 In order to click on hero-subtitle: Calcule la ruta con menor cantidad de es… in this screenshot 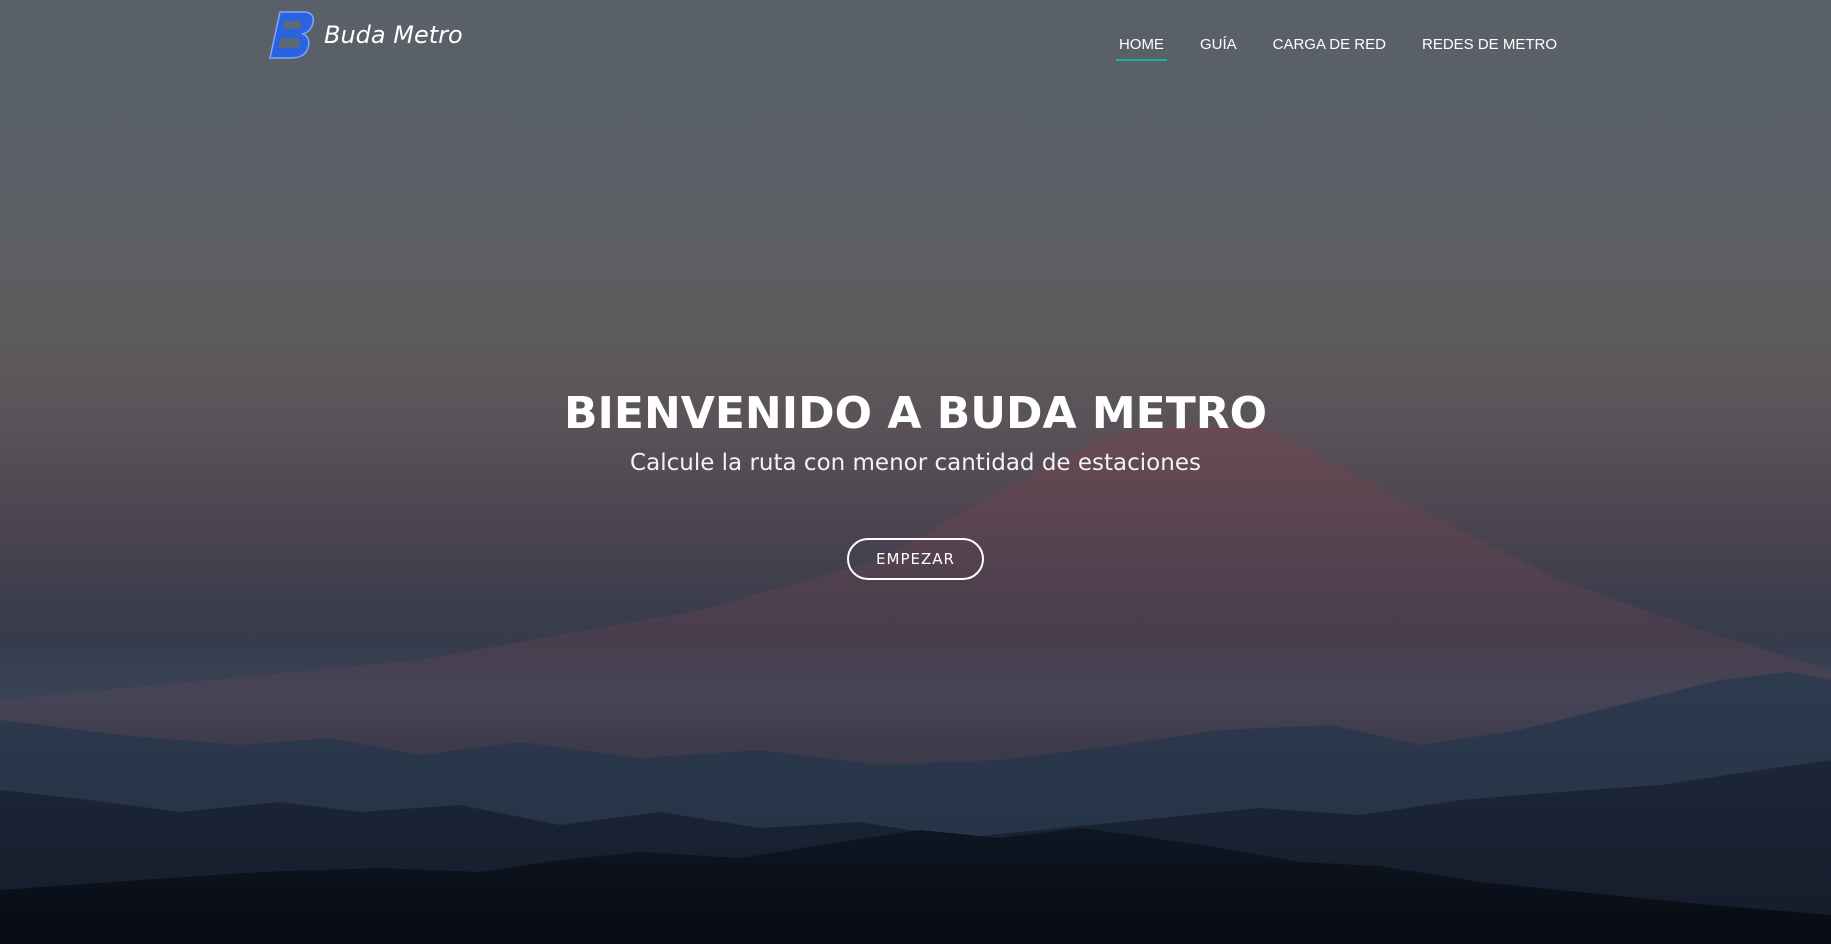, I will do `click(915, 463)`.